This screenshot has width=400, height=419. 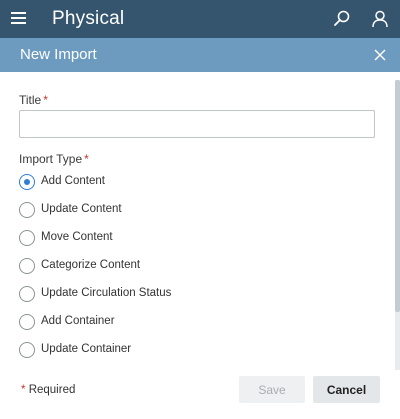 I want to click on radio-label: Categorize Content, so click(x=91, y=265).